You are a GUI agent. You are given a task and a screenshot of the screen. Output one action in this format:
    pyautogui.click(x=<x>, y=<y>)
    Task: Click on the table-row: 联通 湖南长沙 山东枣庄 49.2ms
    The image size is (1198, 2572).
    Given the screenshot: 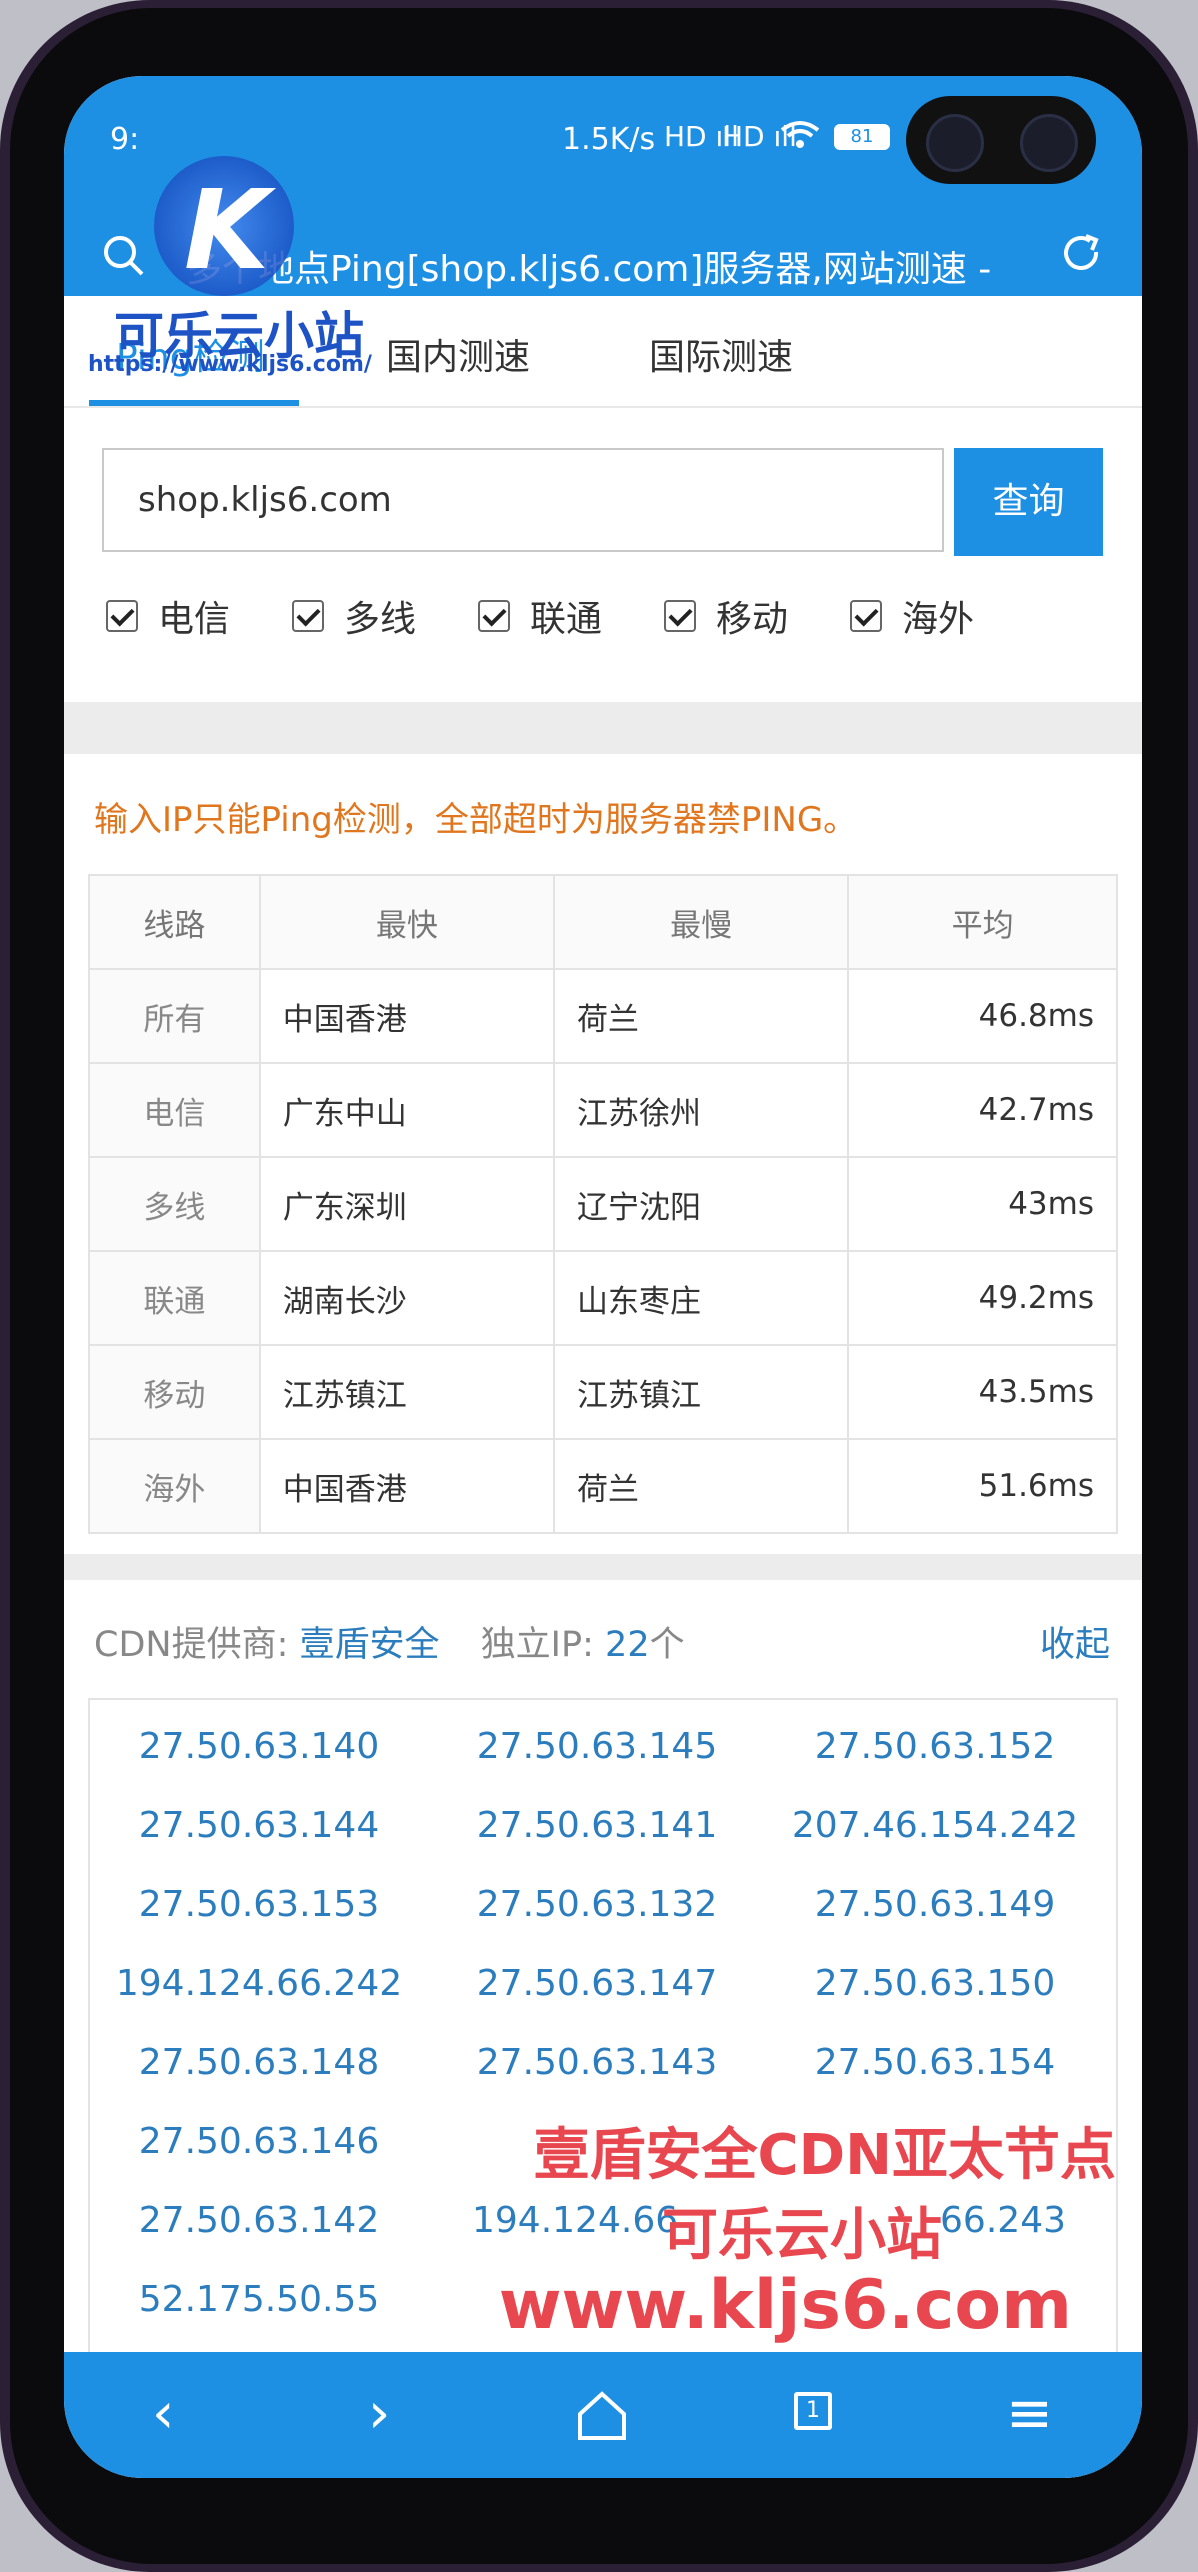 What is the action you would take?
    pyautogui.click(x=603, y=1298)
    